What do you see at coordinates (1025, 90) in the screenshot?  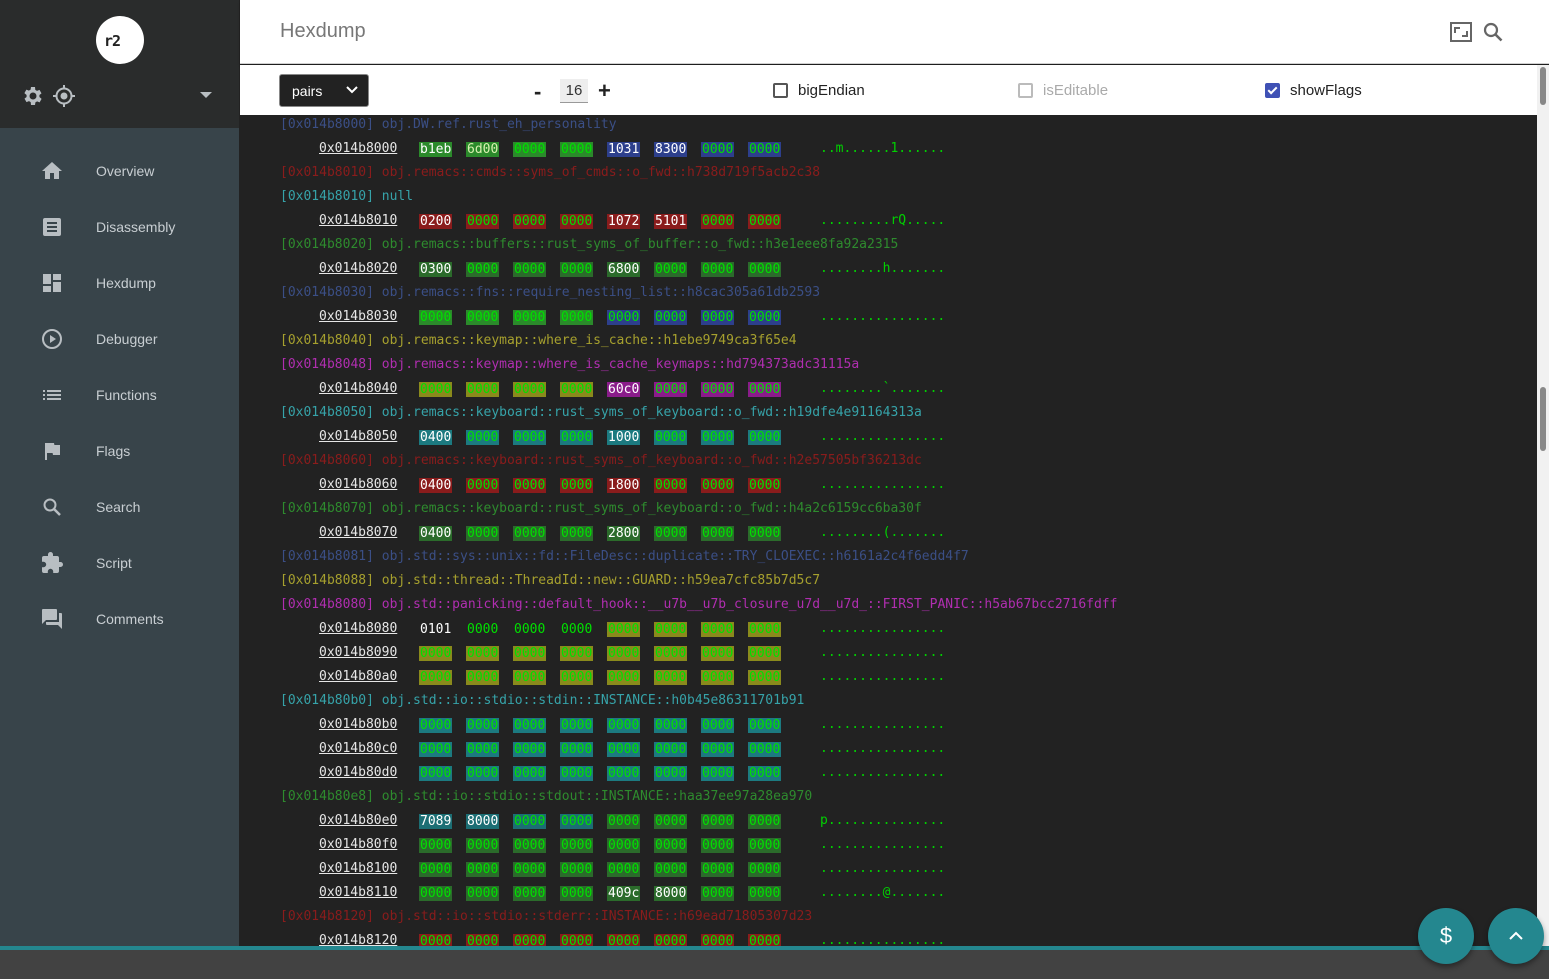 I see `checkbox-box` at bounding box center [1025, 90].